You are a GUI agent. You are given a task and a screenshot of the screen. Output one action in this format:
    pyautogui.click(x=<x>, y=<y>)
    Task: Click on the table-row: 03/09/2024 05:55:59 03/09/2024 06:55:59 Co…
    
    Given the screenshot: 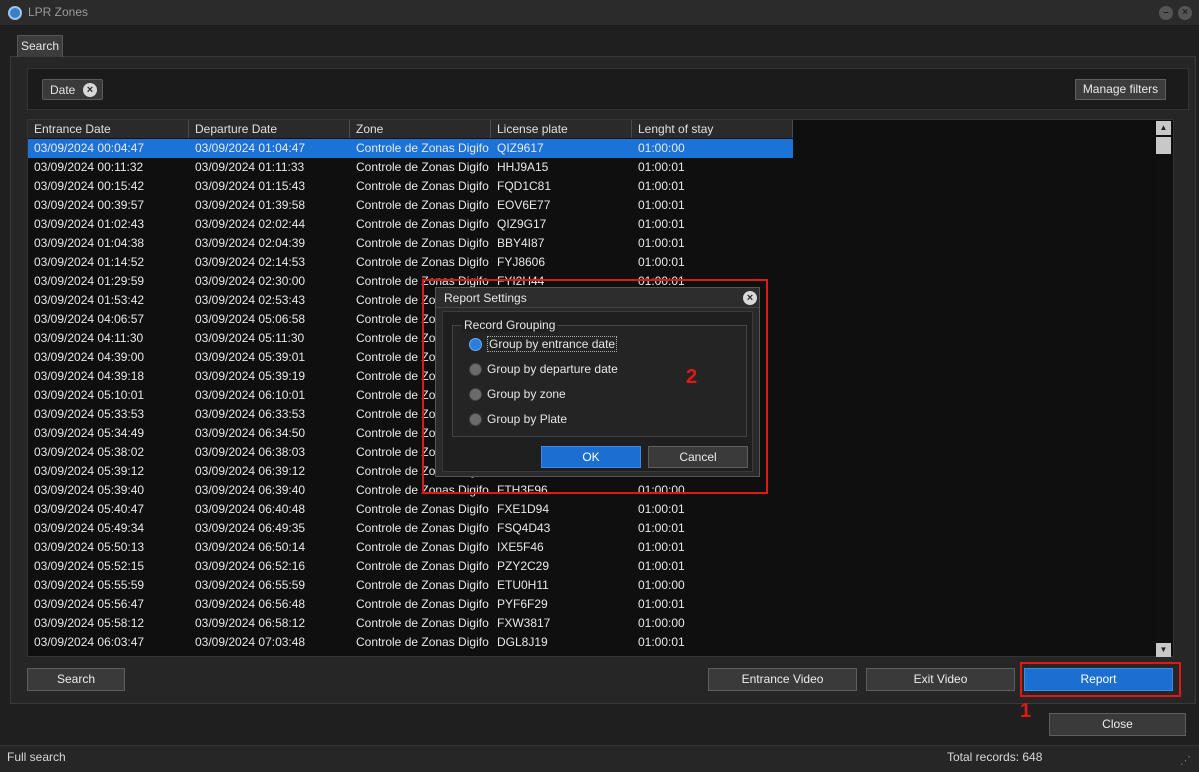 What is the action you would take?
    pyautogui.click(x=410, y=585)
    